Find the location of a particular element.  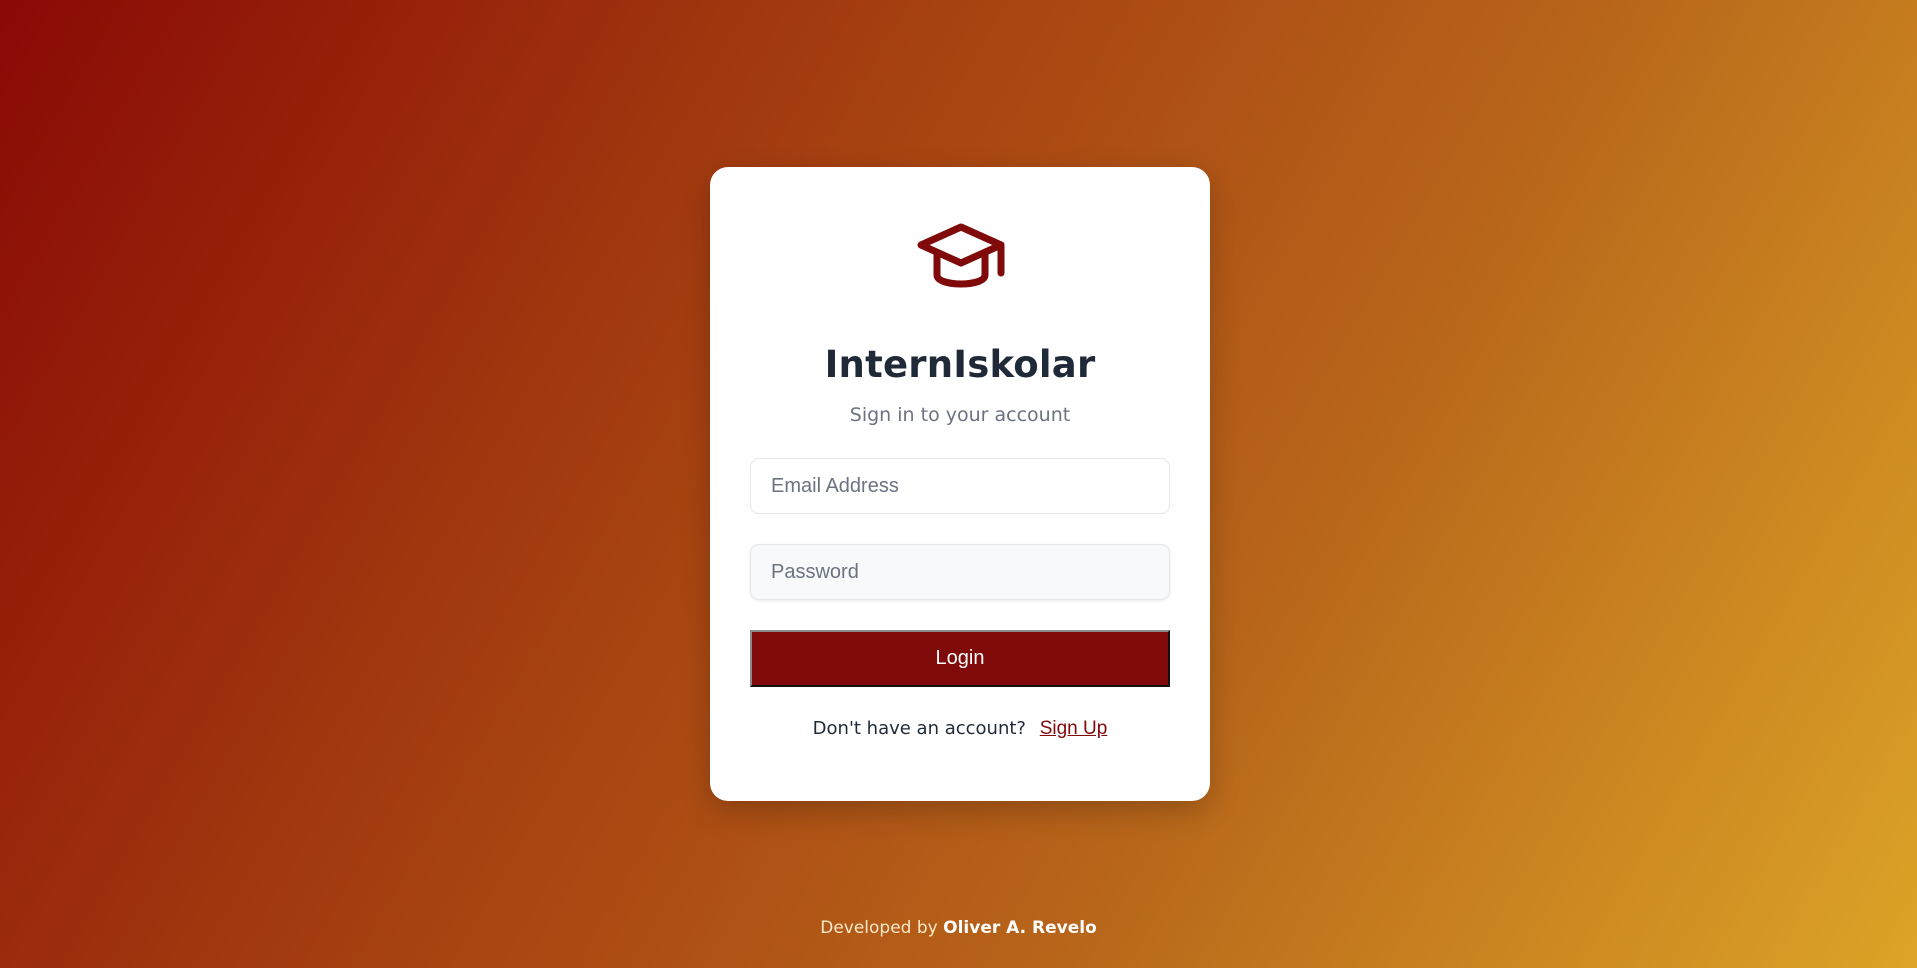

app-title: InternIskolar is located at coordinates (960, 364).